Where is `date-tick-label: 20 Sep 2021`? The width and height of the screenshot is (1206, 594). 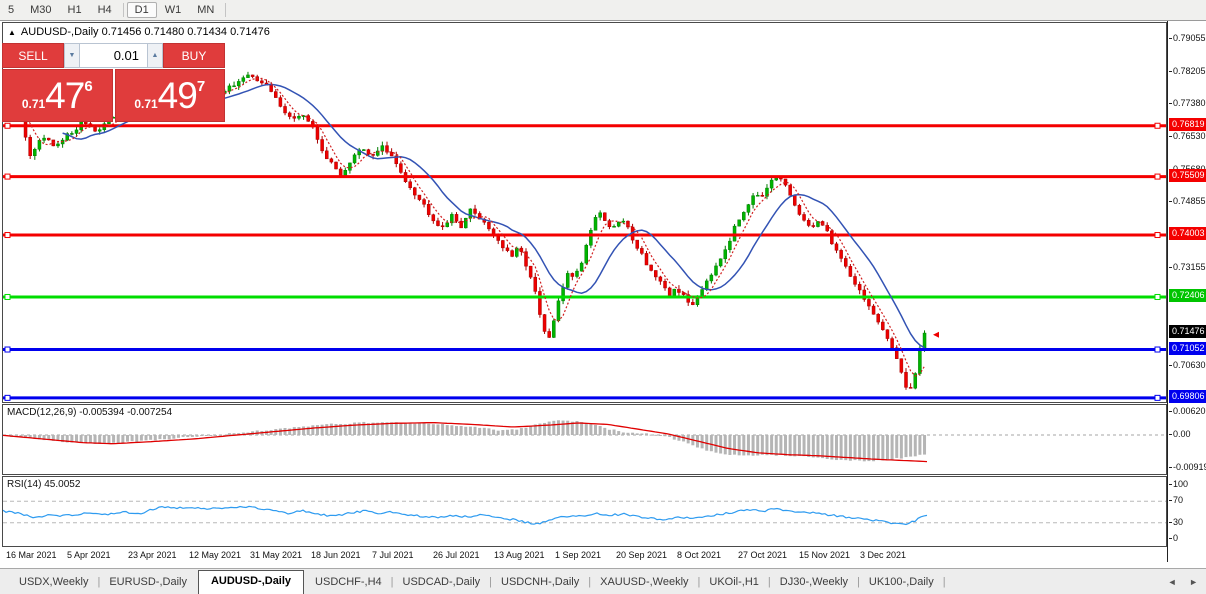 date-tick-label: 20 Sep 2021 is located at coordinates (642, 555).